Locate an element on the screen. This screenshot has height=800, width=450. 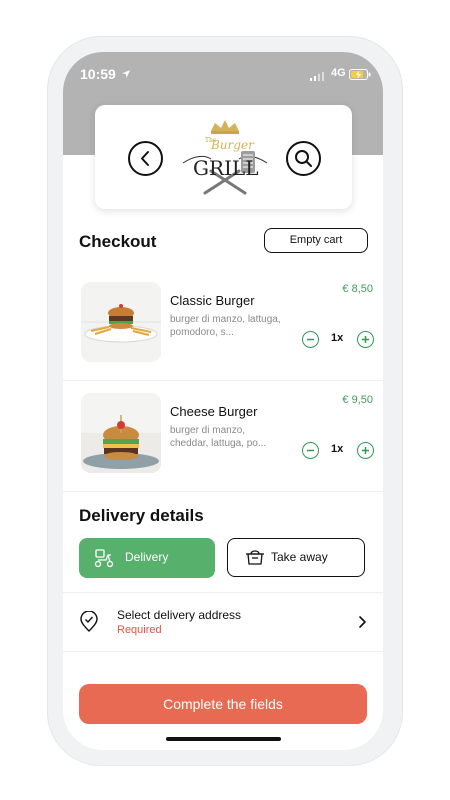
item-price: € 9,50 is located at coordinates (357, 400).